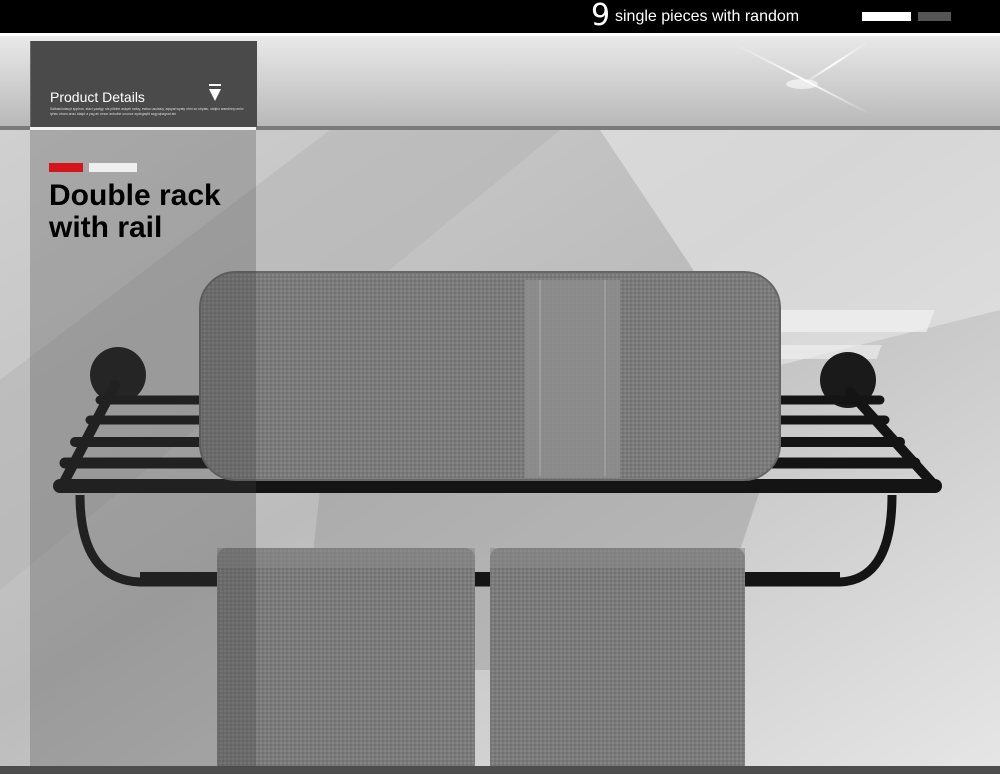 Image resolution: width=1000 pixels, height=774 pixels. Describe the element at coordinates (66, 167) in the screenshot. I see `accent-bar-red` at that location.